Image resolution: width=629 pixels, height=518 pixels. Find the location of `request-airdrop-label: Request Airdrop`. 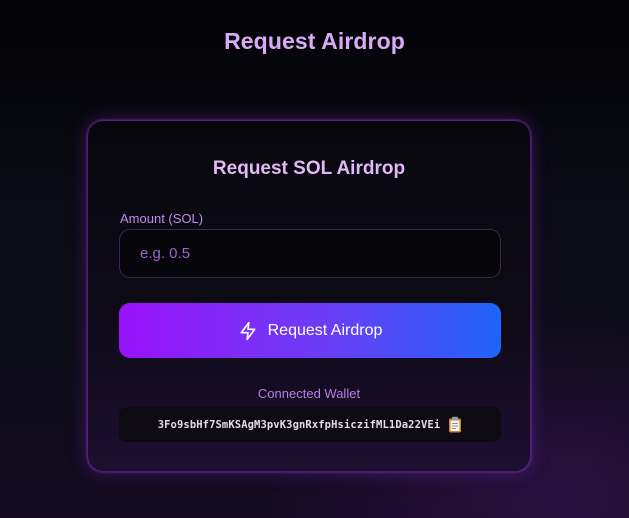

request-airdrop-label: Request Airdrop is located at coordinates (325, 330).